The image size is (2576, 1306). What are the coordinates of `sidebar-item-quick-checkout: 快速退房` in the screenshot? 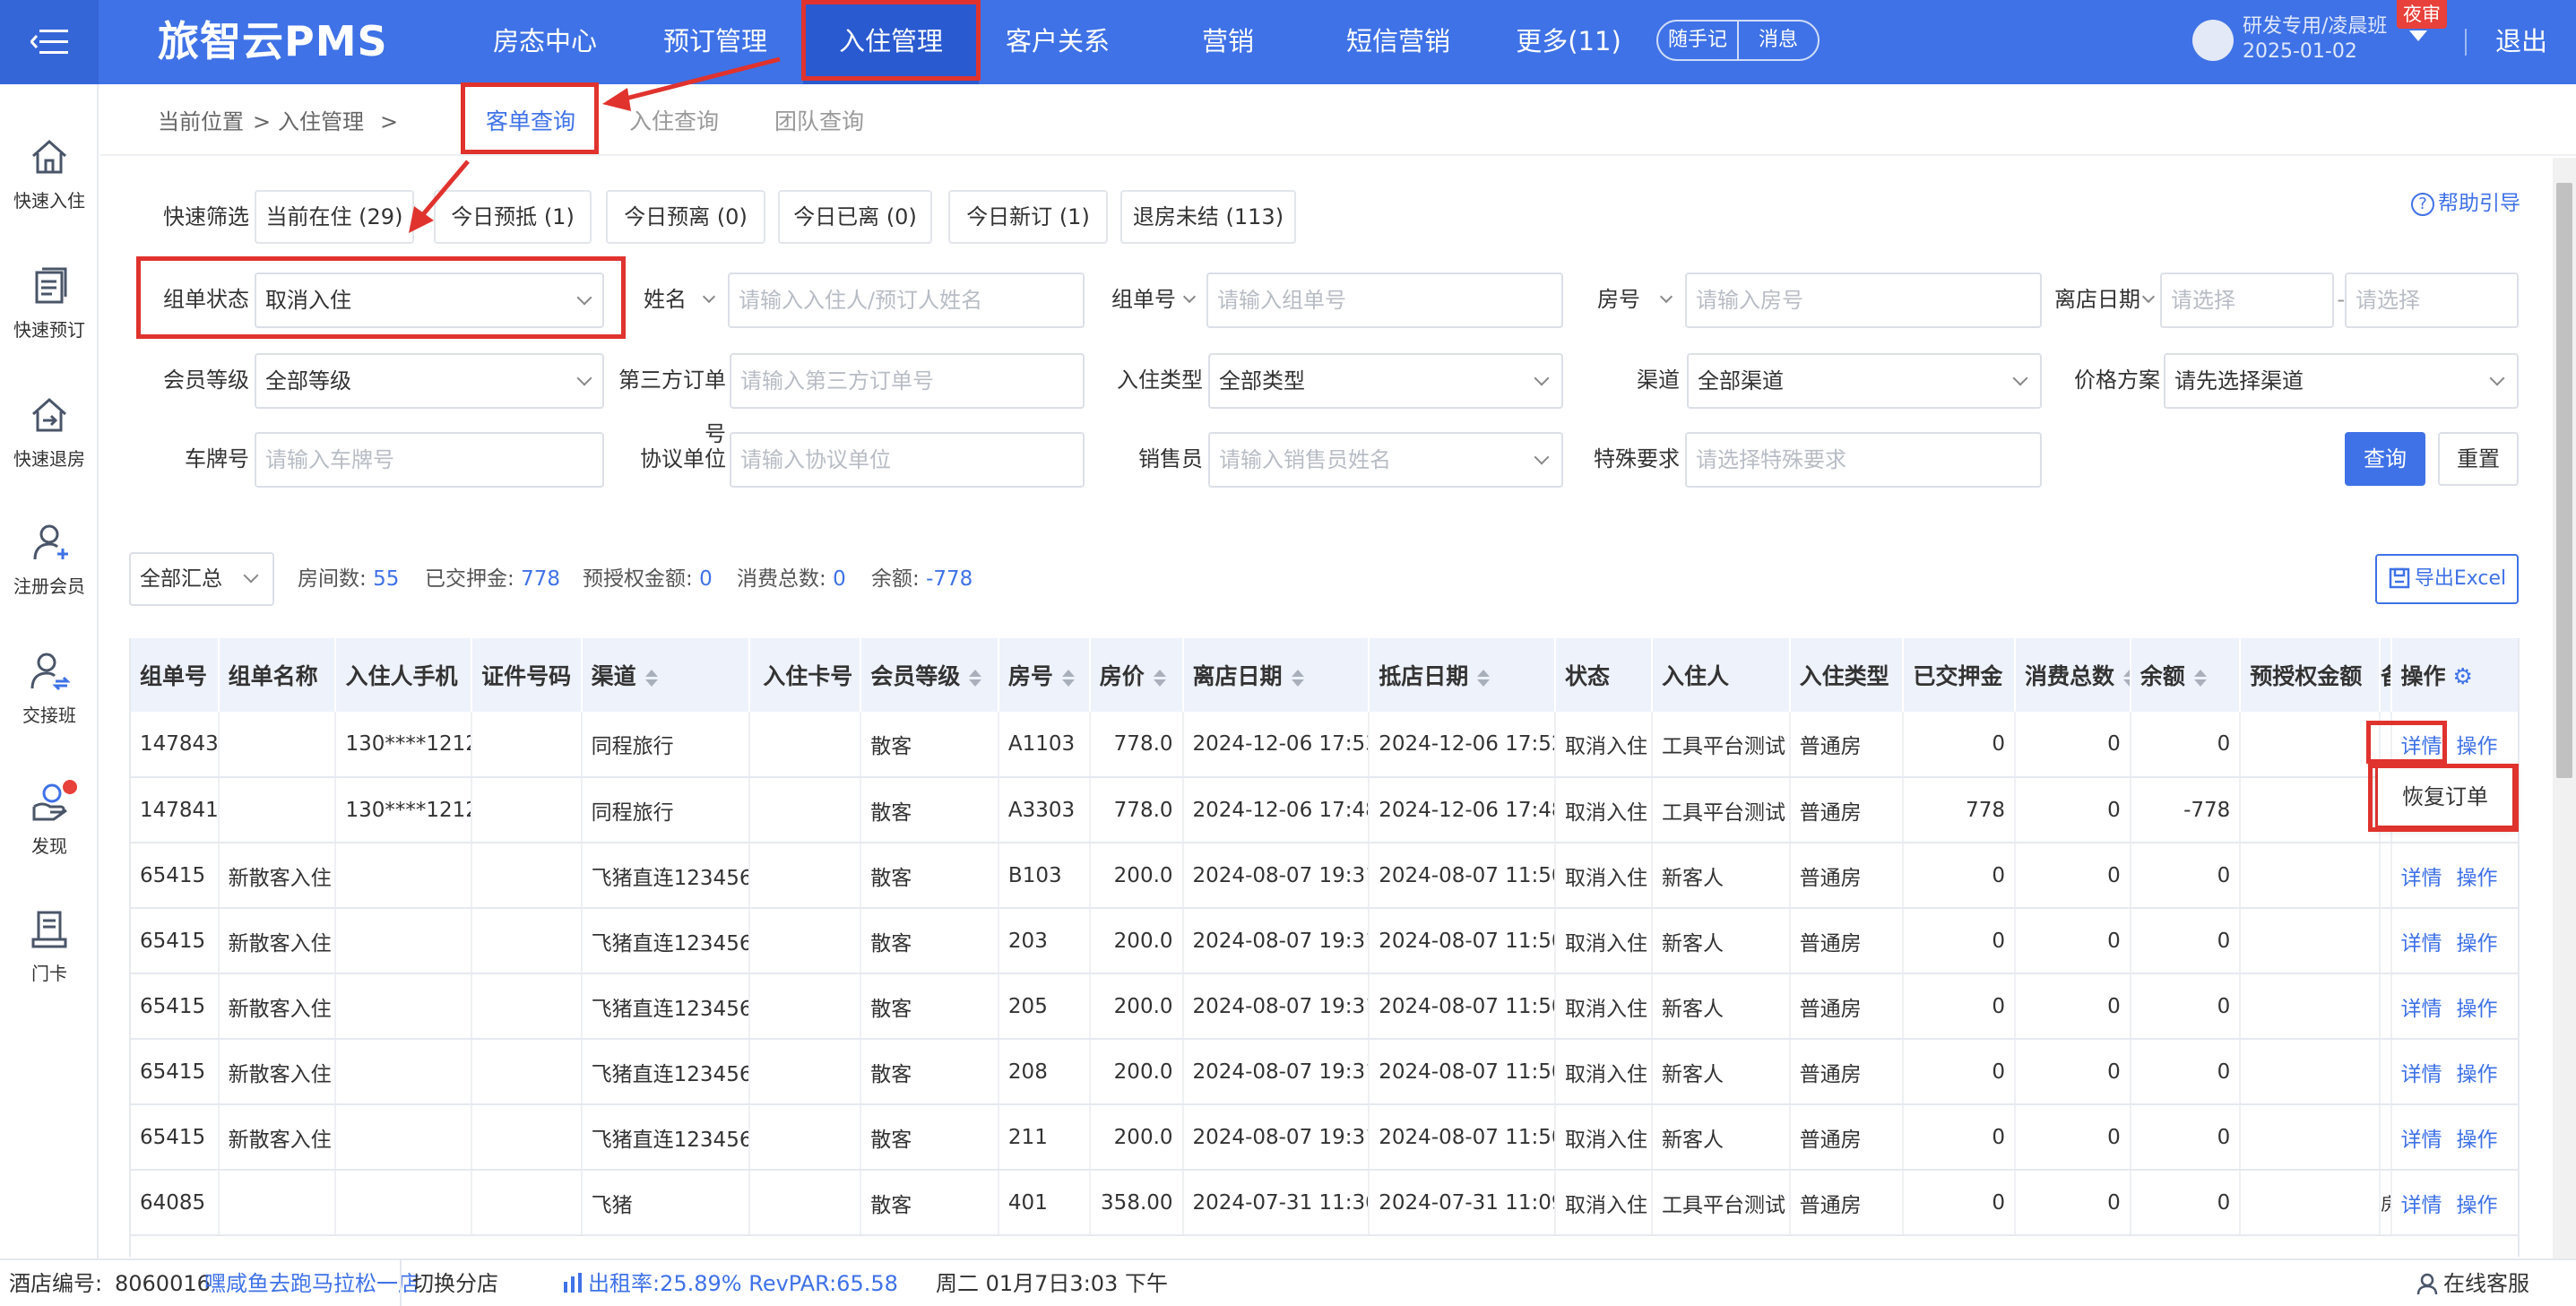 It's located at (49, 432).